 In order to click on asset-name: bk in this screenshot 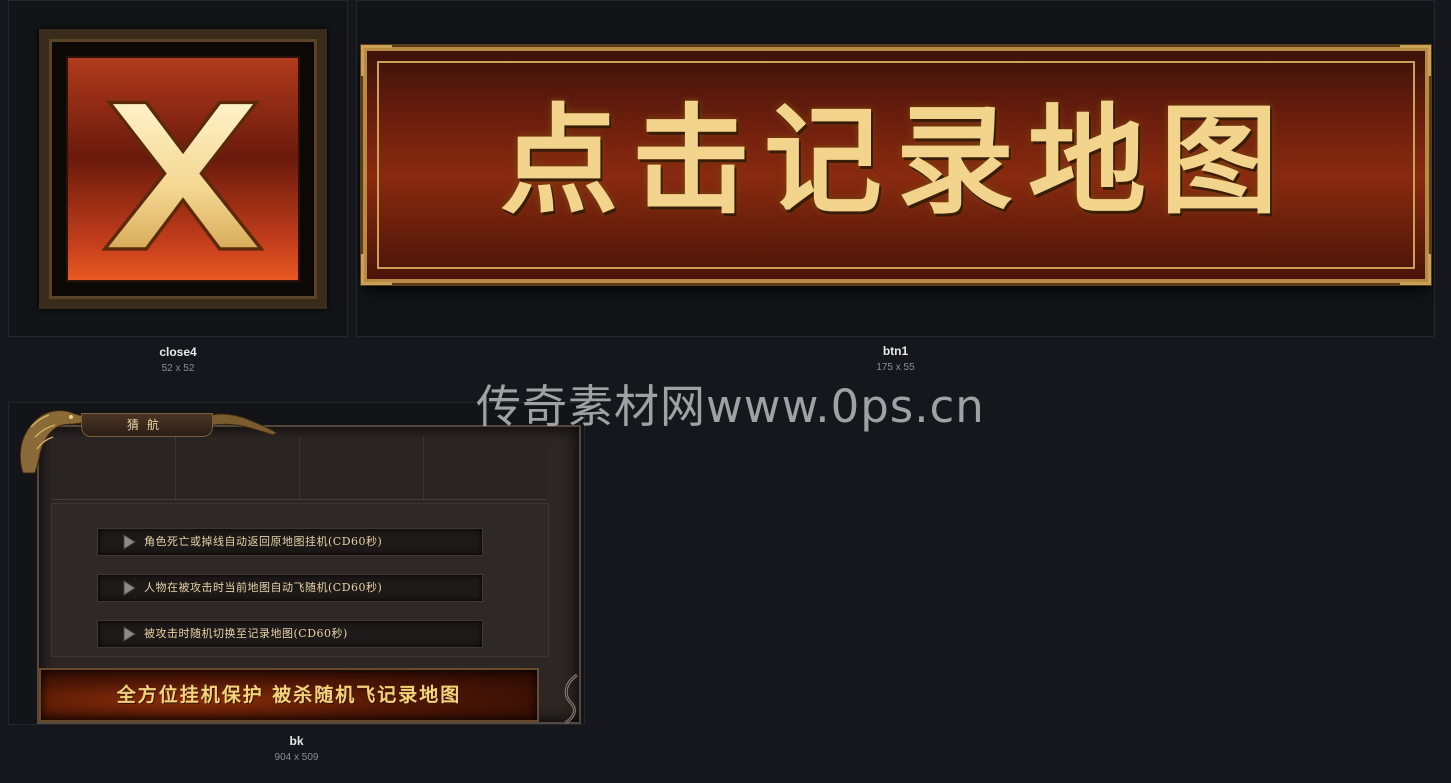, I will do `click(296, 741)`.